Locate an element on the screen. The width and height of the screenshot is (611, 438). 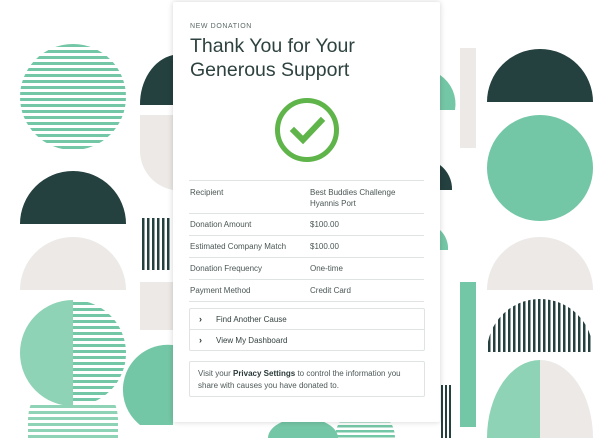
bg-mint-circle-right is located at coordinates (540, 168).